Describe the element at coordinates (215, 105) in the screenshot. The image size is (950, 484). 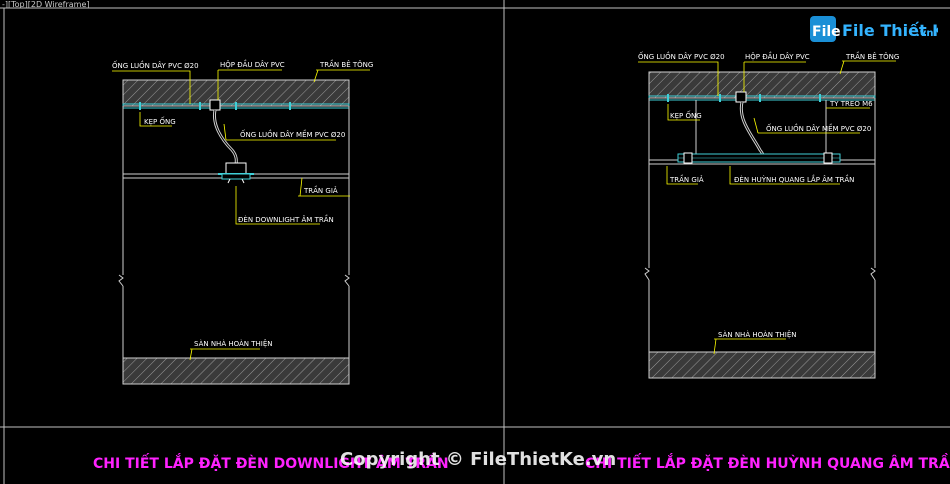
I see `left-junction-box` at that location.